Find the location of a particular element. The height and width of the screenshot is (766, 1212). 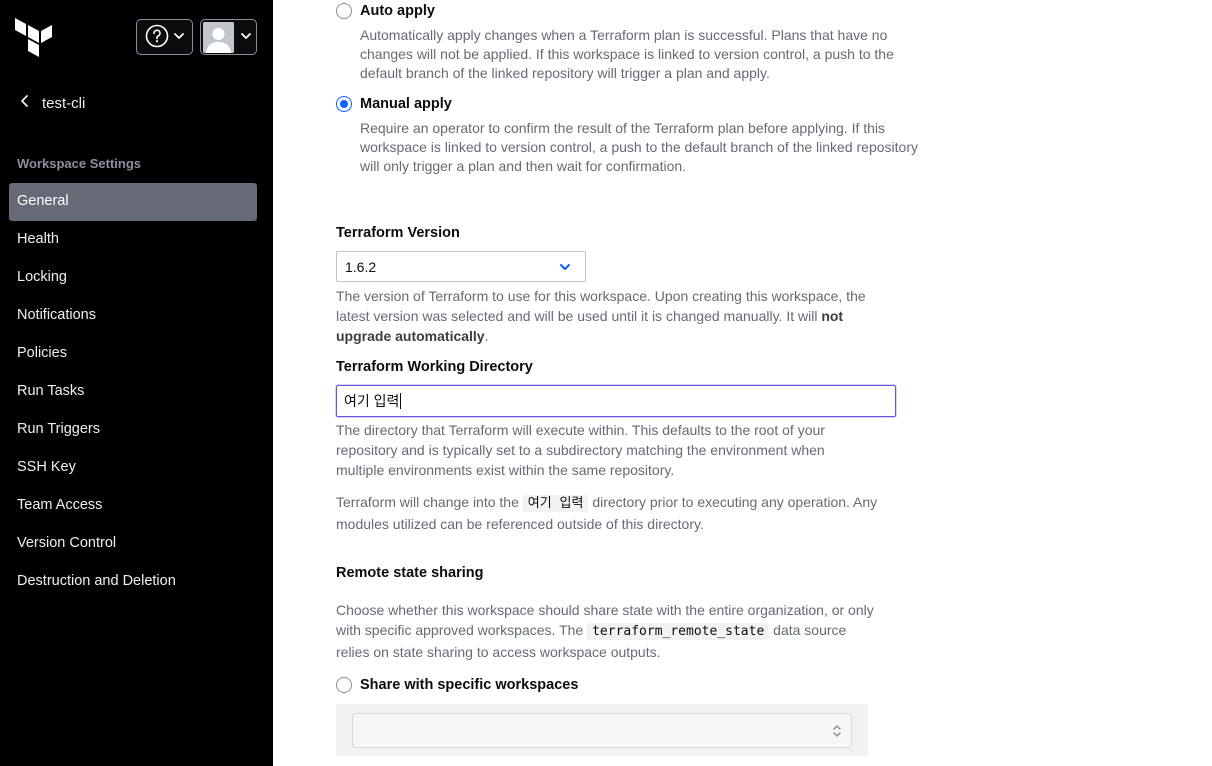

share-specific-option: Share with specific workspaces is located at coordinates (457, 685).